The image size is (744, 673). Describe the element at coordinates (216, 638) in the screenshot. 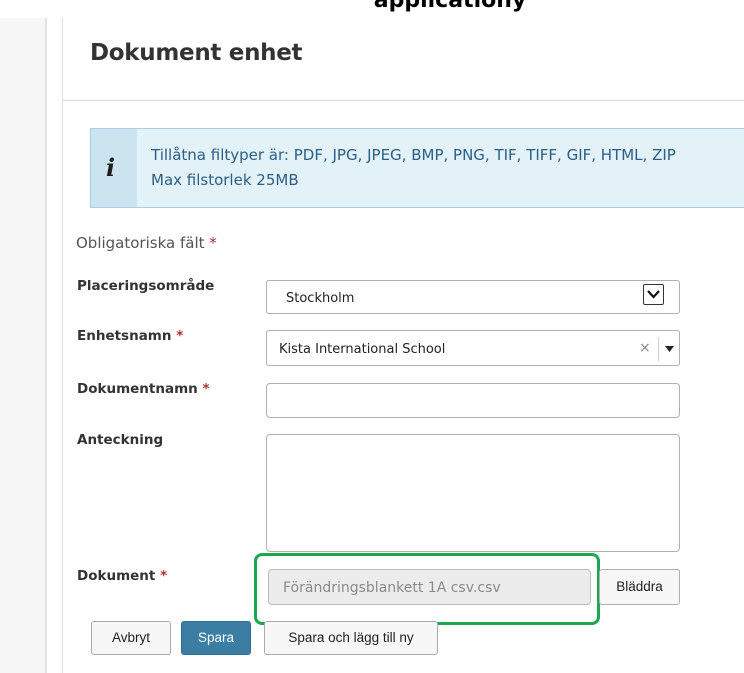

I see `save-button: Spara` at that location.